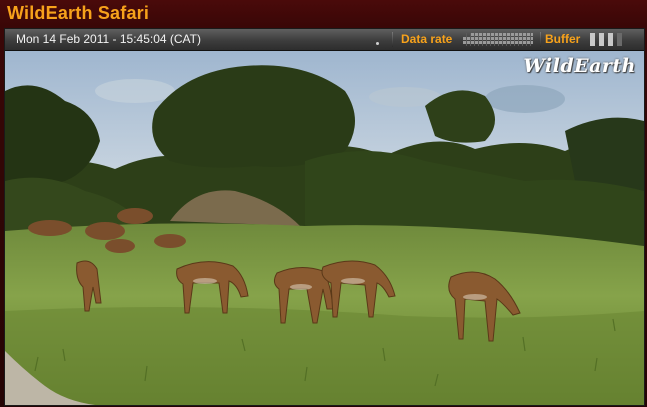  What do you see at coordinates (606, 39) in the screenshot?
I see `buffer-meter` at bounding box center [606, 39].